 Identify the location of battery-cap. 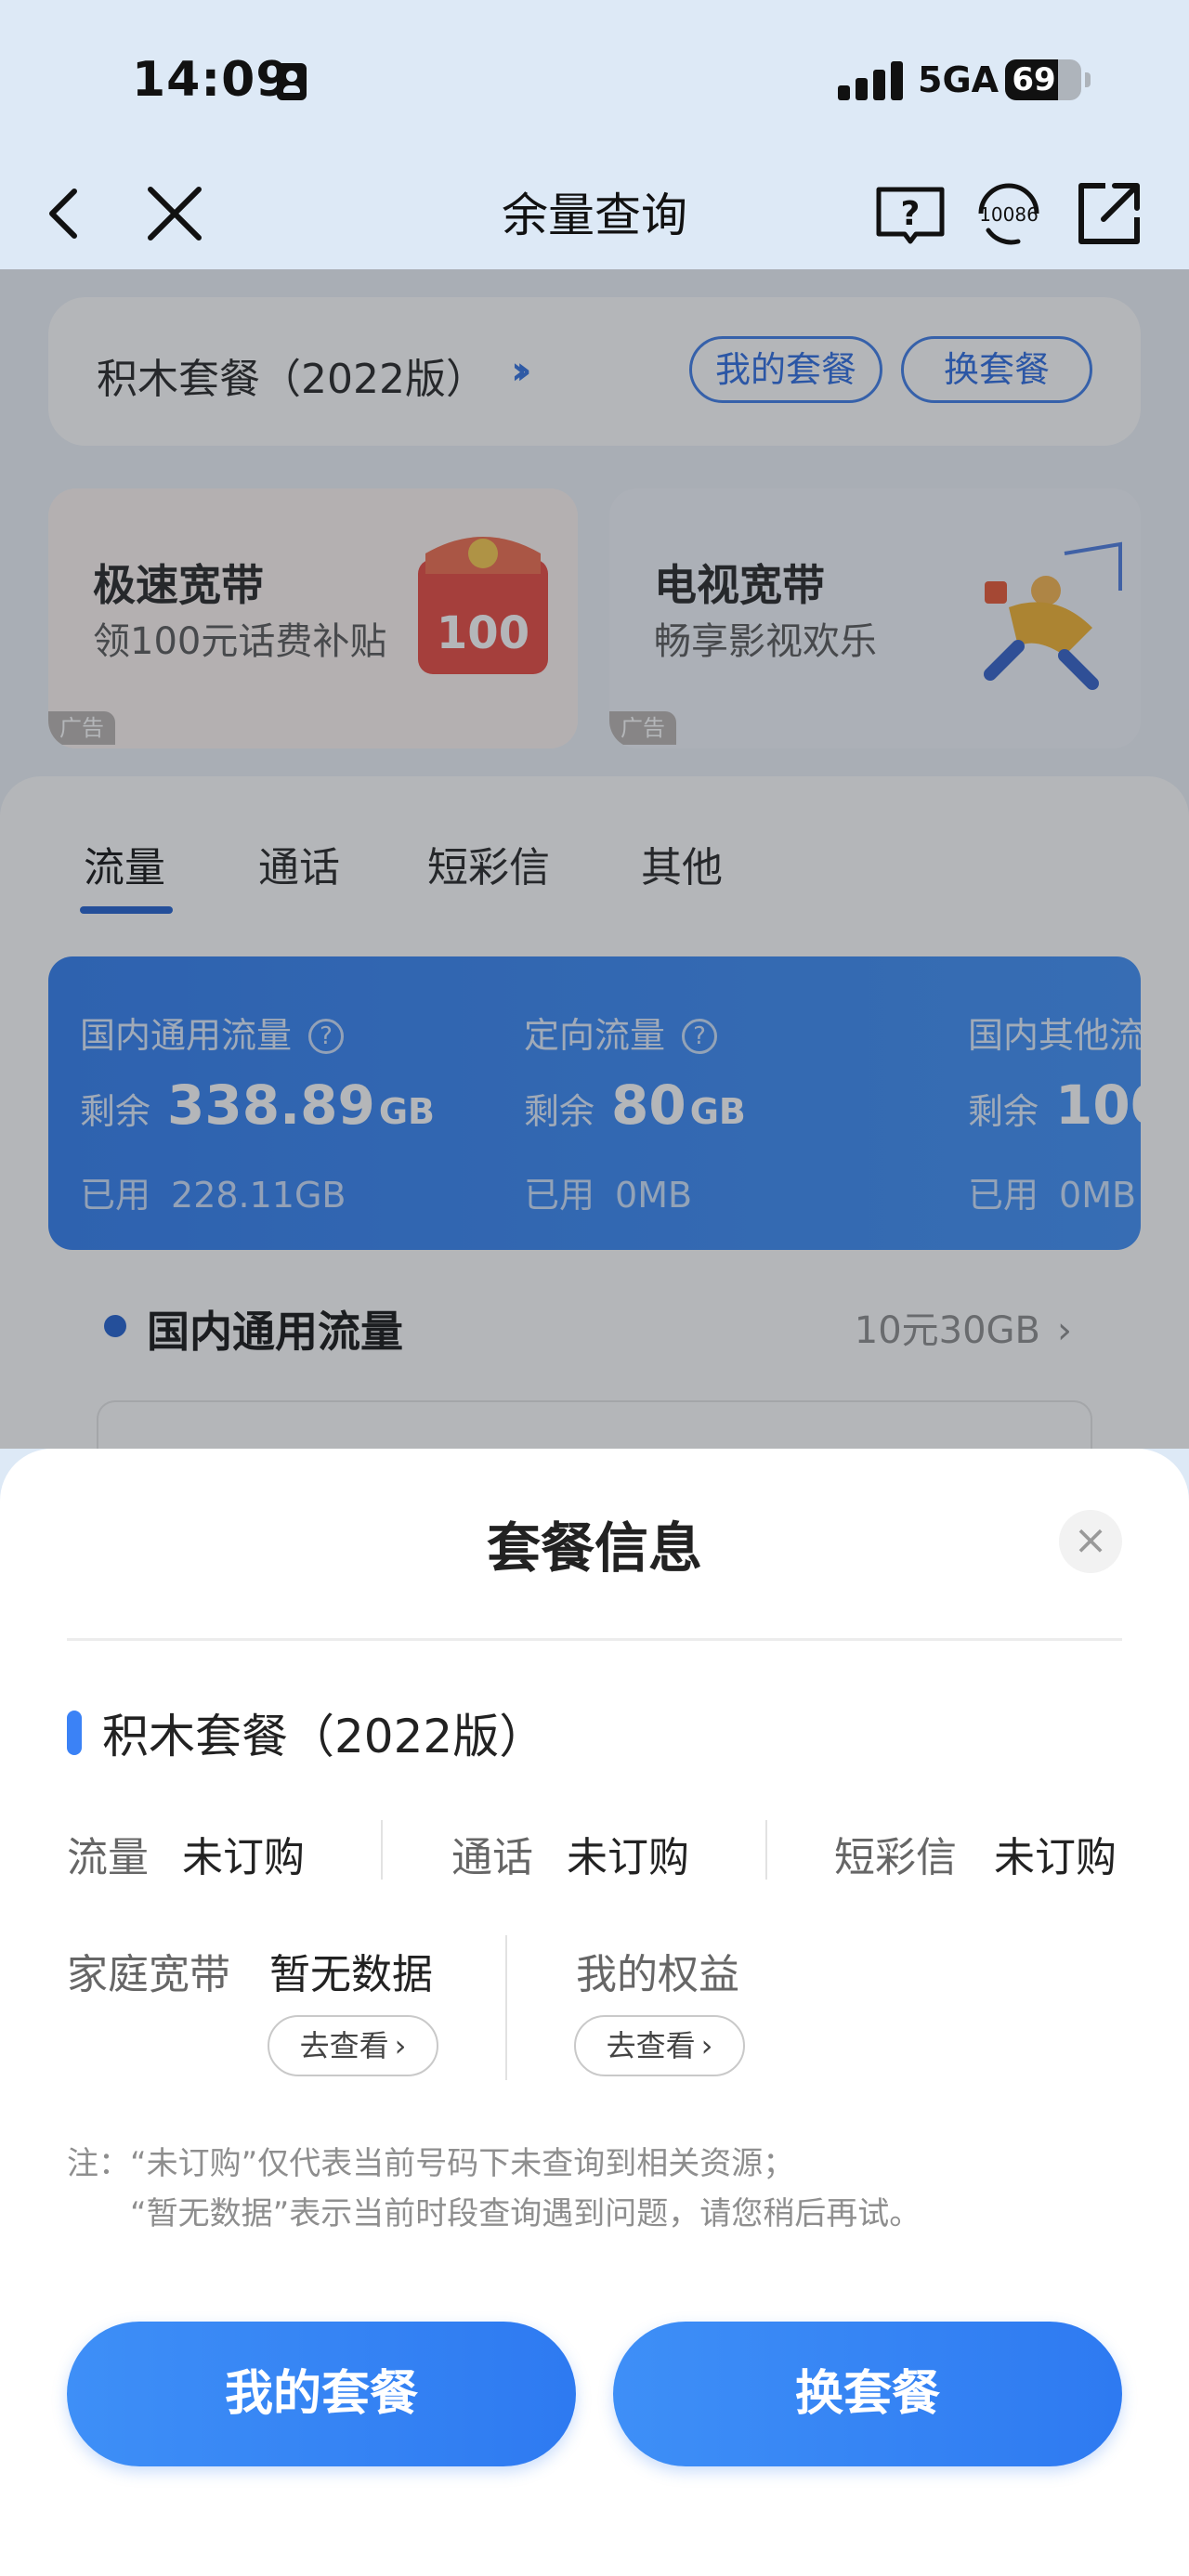
(1088, 79).